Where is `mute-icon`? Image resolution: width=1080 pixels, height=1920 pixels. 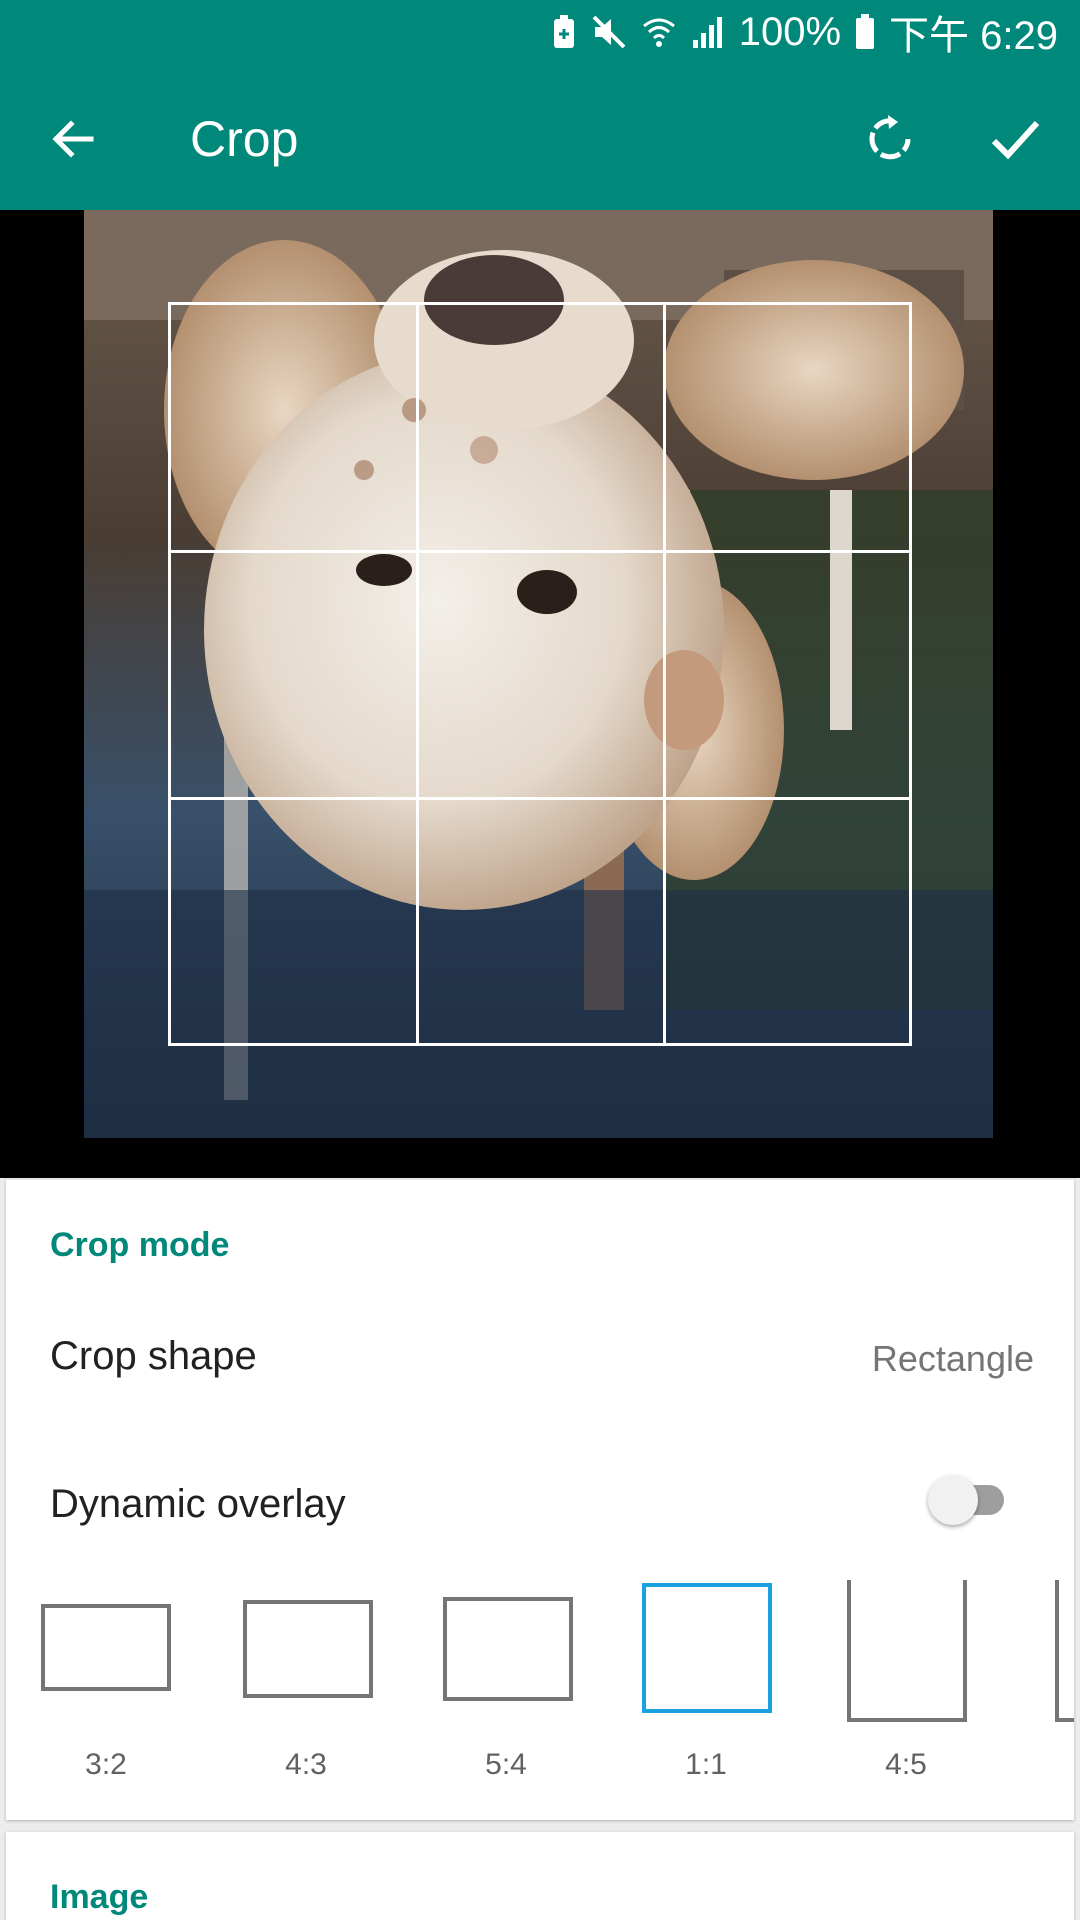 mute-icon is located at coordinates (609, 32).